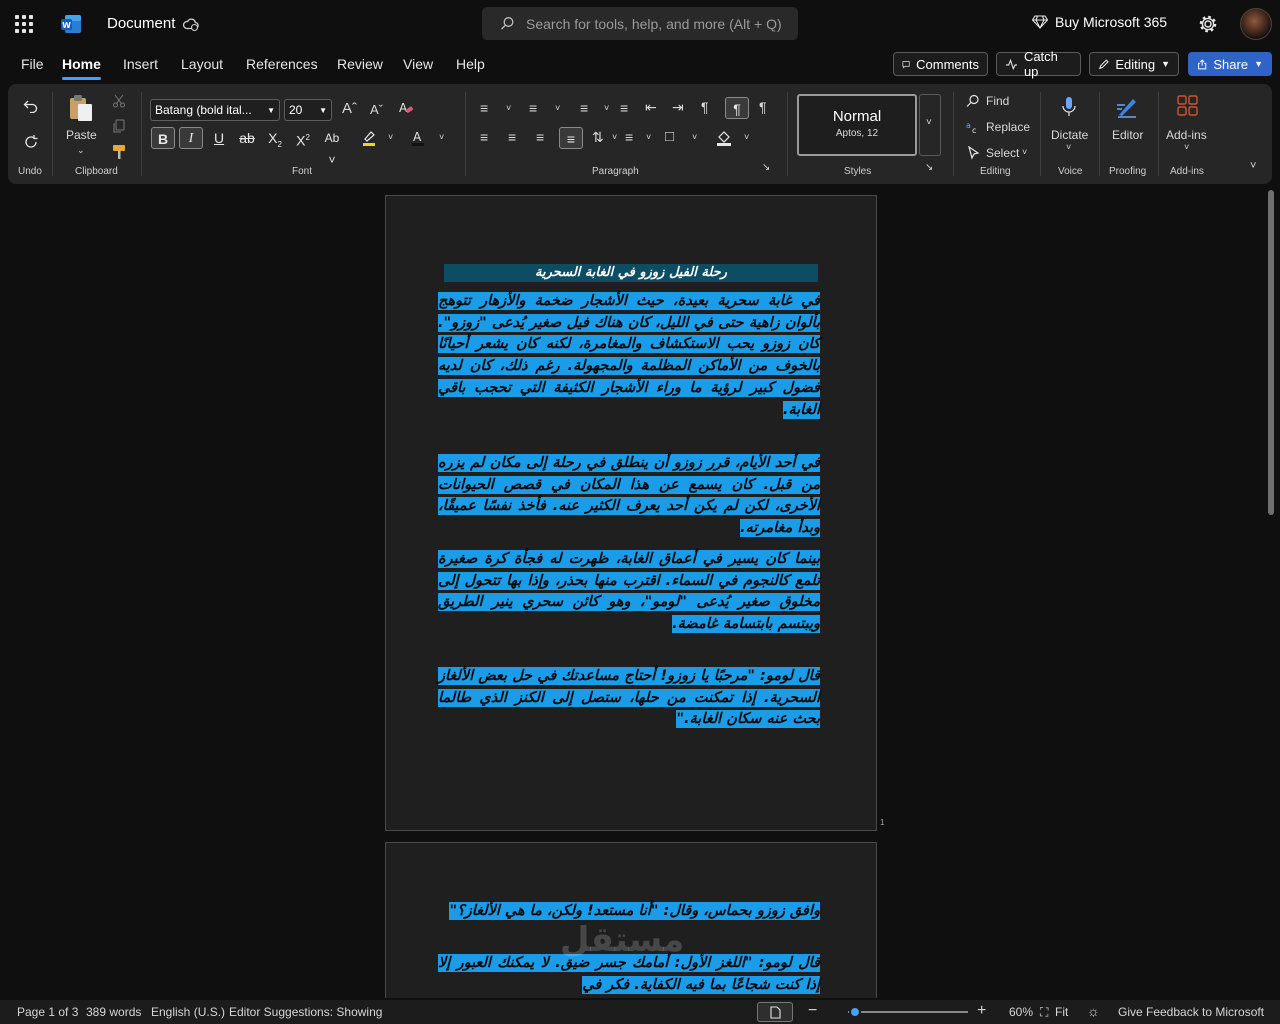 This screenshot has width=1280, height=1024. What do you see at coordinates (973, 101) in the screenshot?
I see `find-icon` at bounding box center [973, 101].